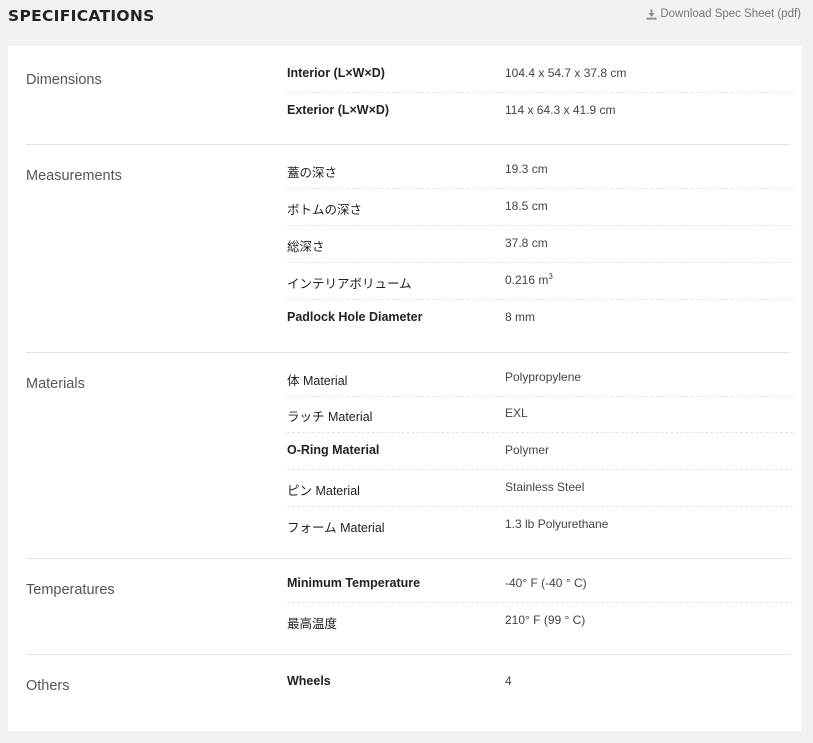  Describe the element at coordinates (560, 110) in the screenshot. I see `spec-value: 114 x 64.3 x 41.9 cm` at that location.